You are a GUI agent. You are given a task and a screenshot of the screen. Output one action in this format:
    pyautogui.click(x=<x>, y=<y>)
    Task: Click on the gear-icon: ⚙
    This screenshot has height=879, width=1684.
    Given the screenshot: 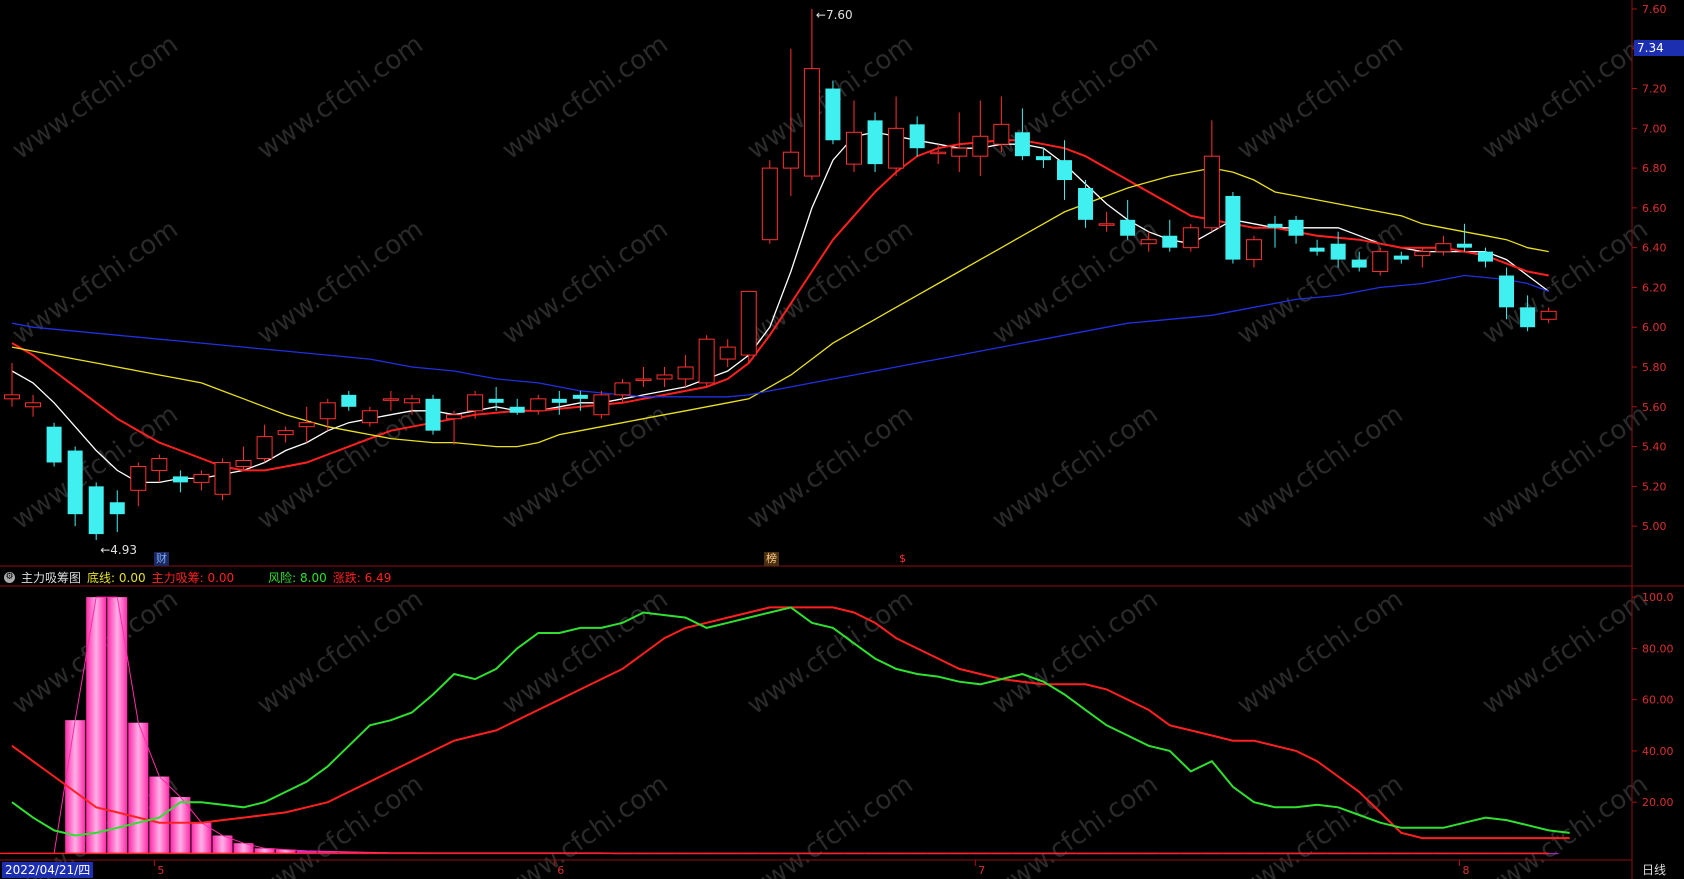 What is the action you would take?
    pyautogui.click(x=9, y=577)
    